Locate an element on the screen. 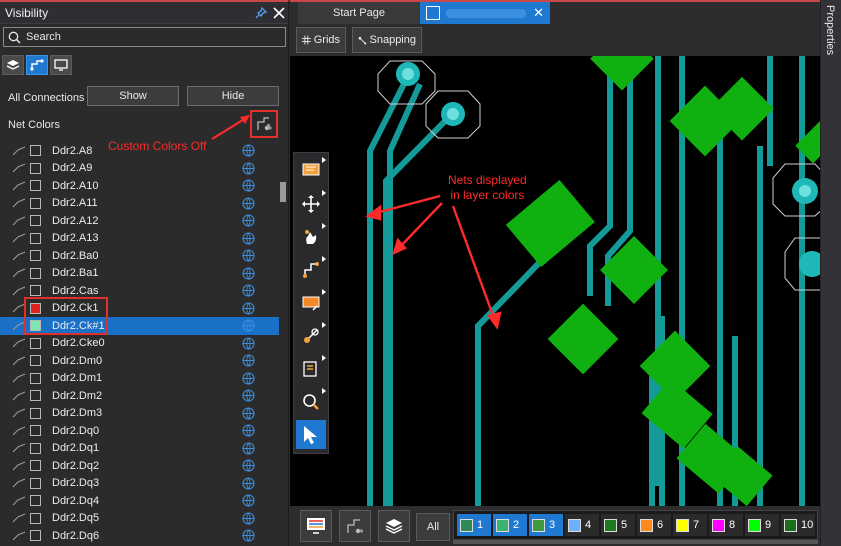  connect-tool-button is located at coordinates (311, 335).